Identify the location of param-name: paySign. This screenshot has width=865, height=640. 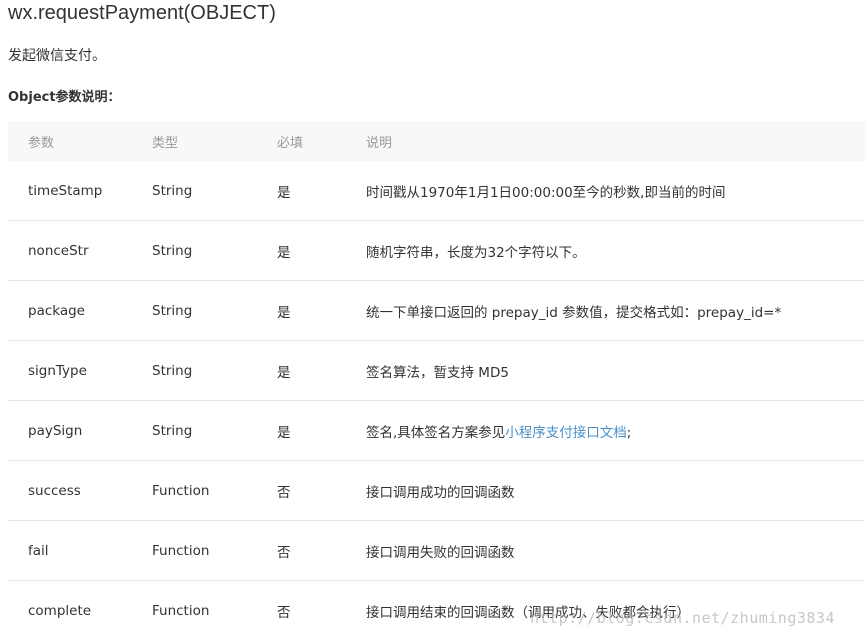
(80, 431).